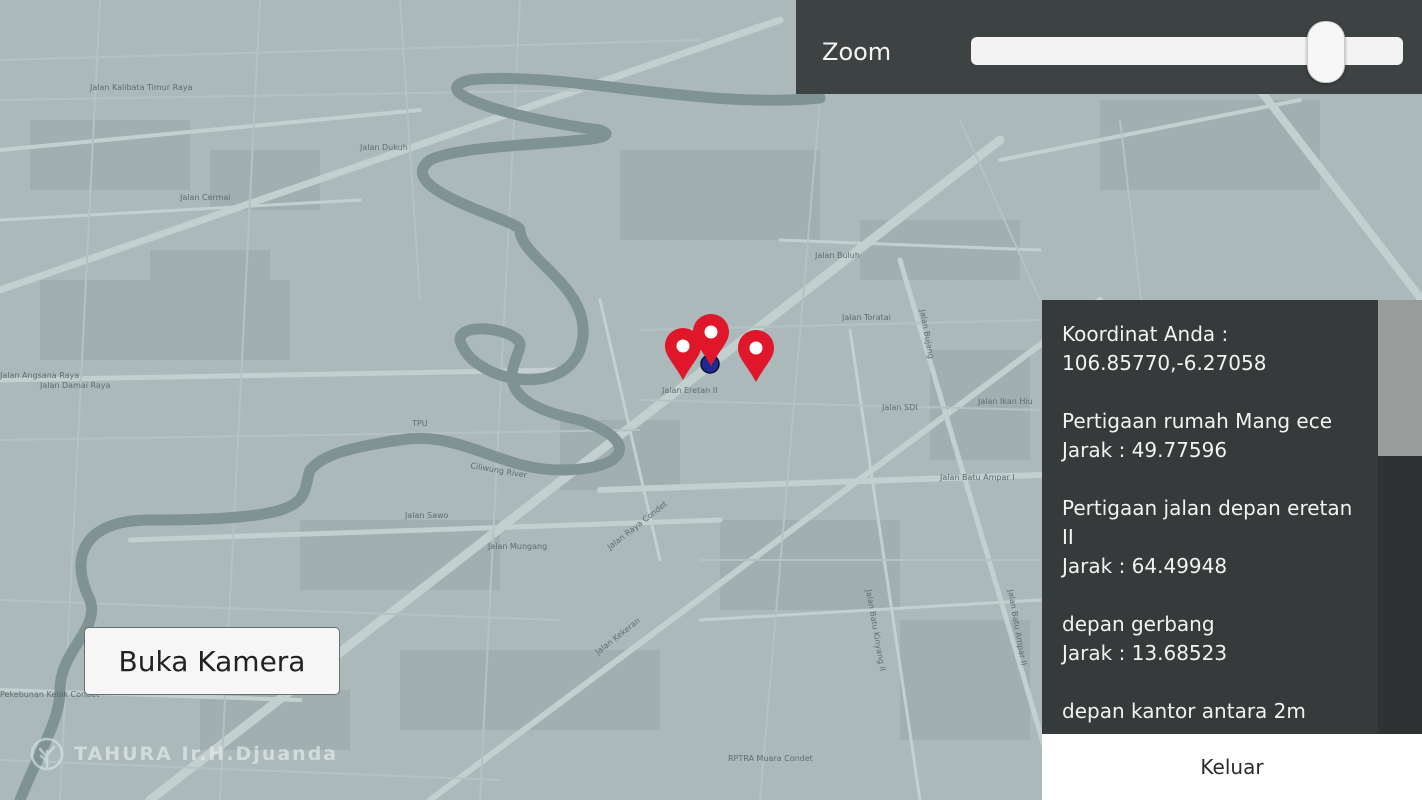 Image resolution: width=1422 pixels, height=800 pixels. Describe the element at coordinates (1400, 517) in the screenshot. I see `info-scrollbar` at that location.